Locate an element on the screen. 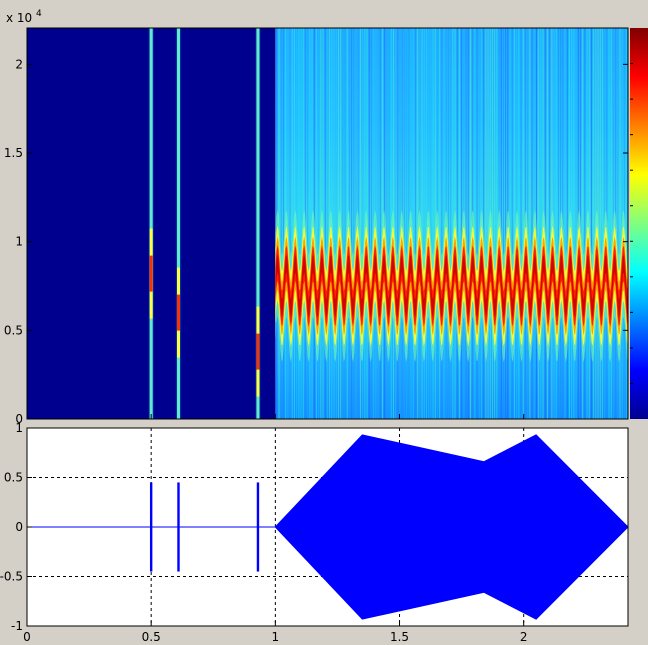  spec-y-tick-label-1: 0.5 is located at coordinates (13, 330).